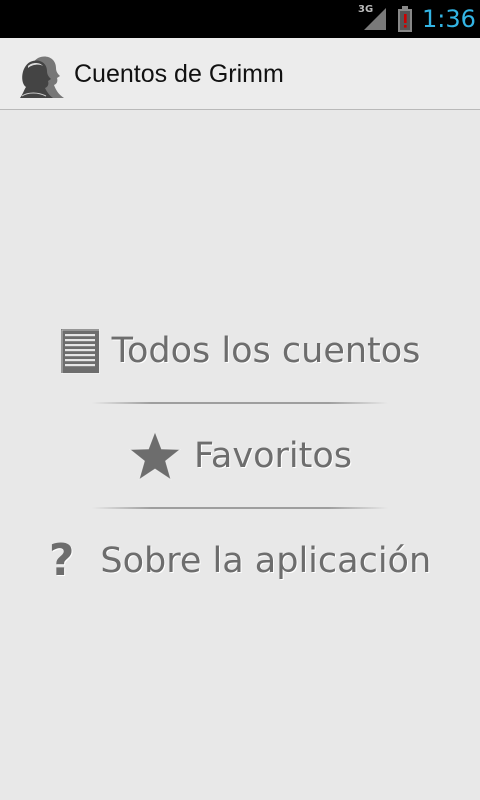 The width and height of the screenshot is (480, 800). Describe the element at coordinates (266, 351) in the screenshot. I see `menu-item-label: Todos los cuentos` at that location.